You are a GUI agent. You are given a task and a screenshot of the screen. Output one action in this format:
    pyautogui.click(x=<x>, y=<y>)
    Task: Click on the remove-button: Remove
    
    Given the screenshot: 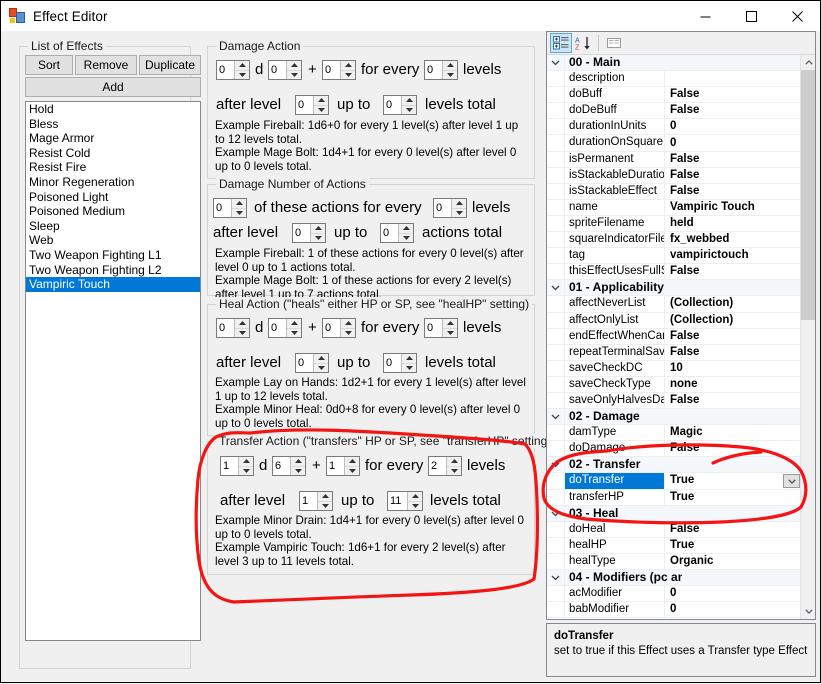 What is the action you would take?
    pyautogui.click(x=106, y=65)
    